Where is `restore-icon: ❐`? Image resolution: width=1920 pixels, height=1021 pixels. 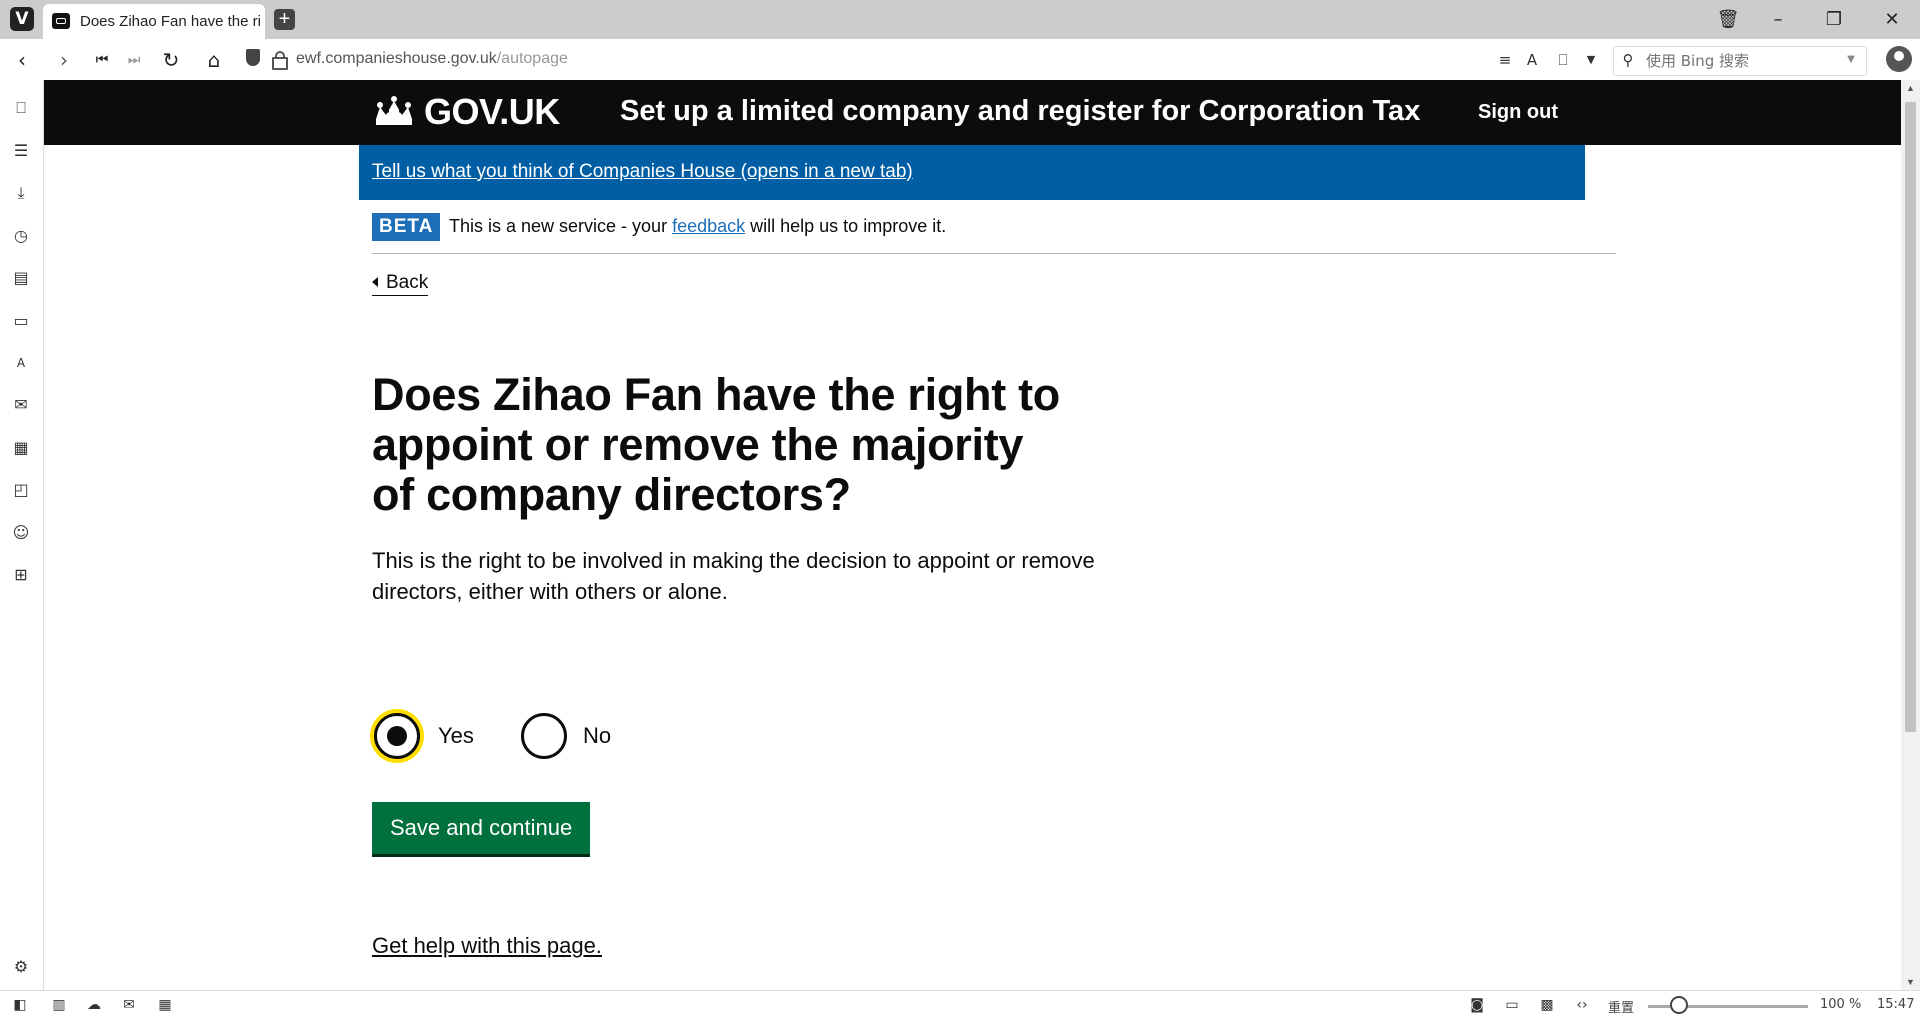
restore-icon: ❐ is located at coordinates (1834, 20).